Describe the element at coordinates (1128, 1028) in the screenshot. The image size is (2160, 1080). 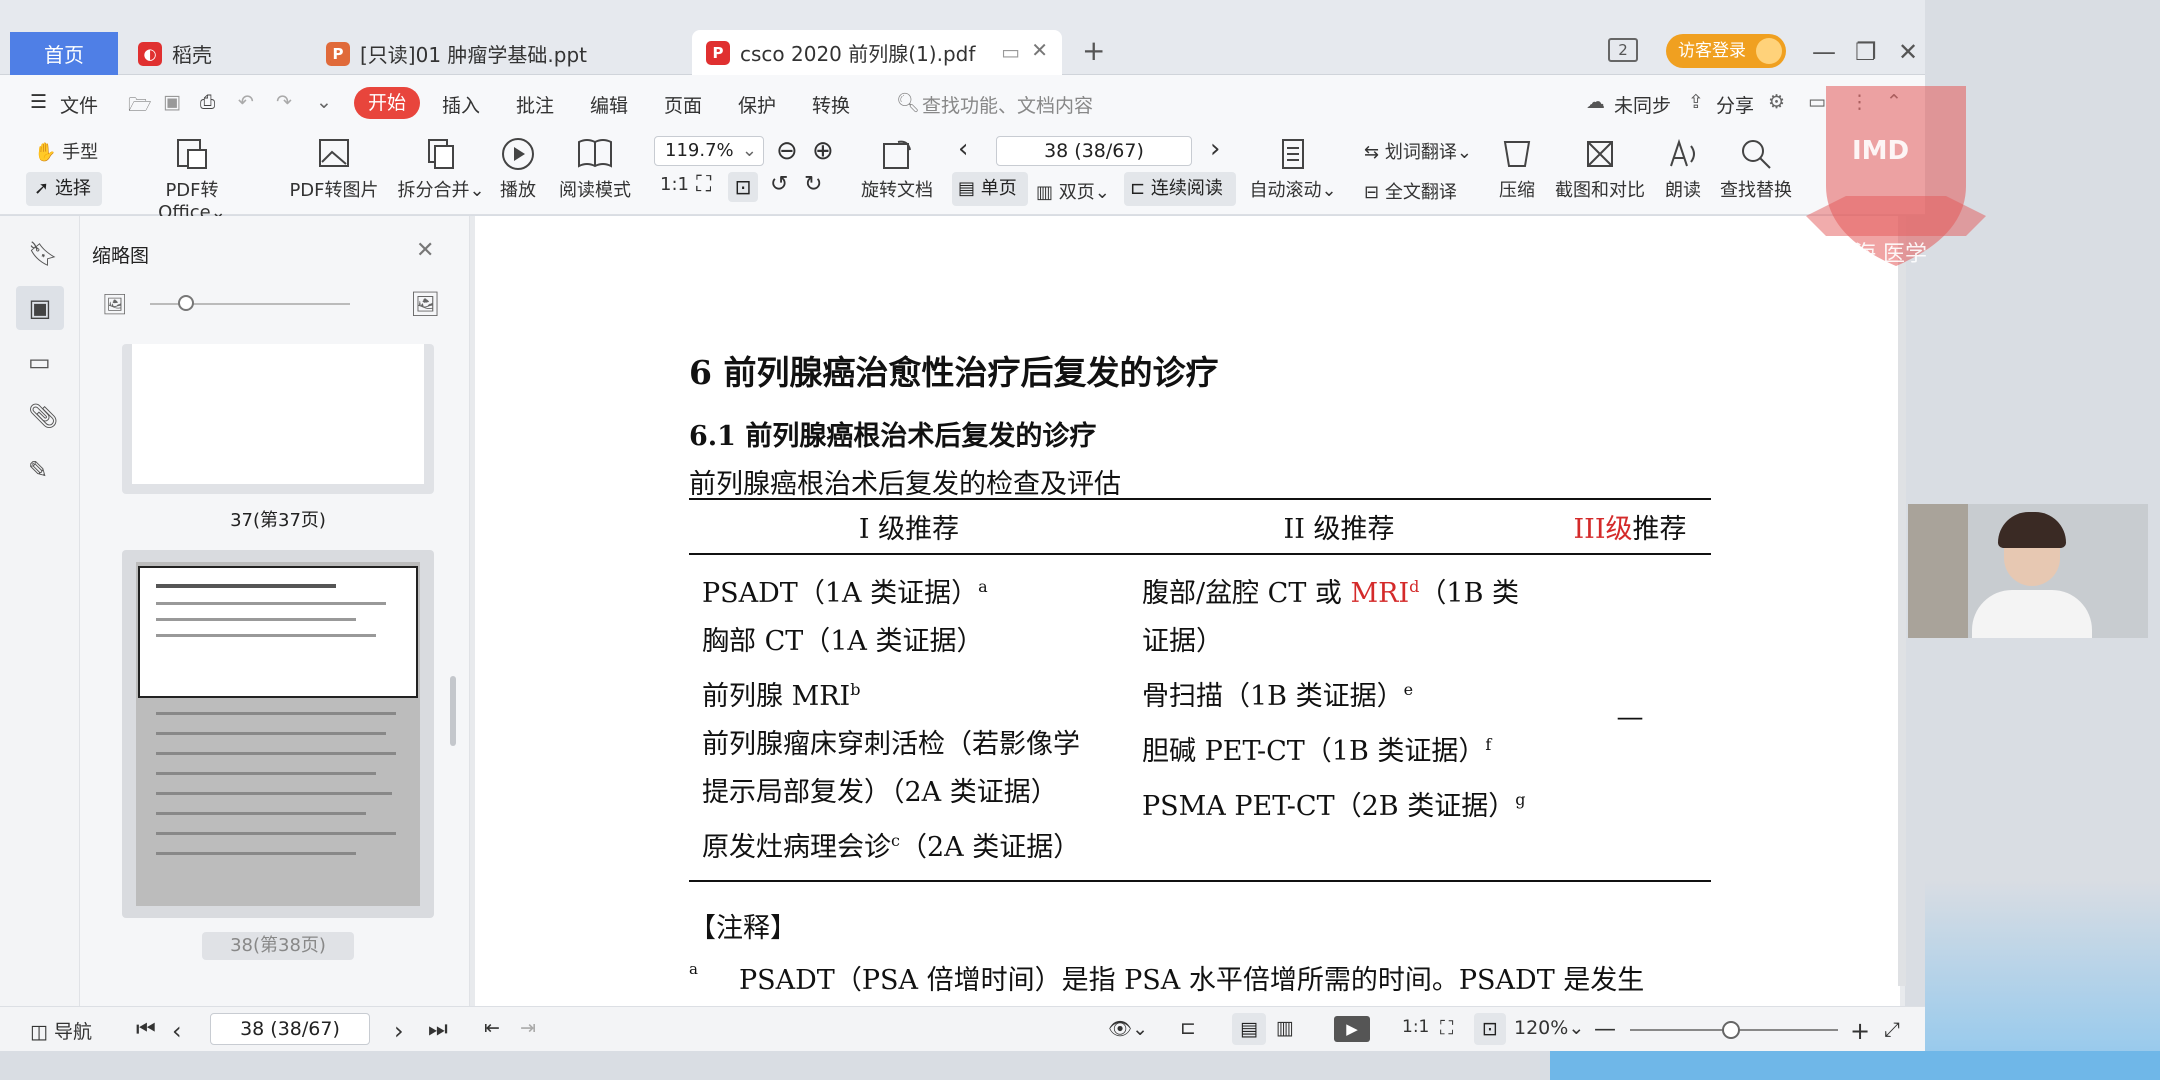
I see `eye-icon: 👁︎⌄` at that location.